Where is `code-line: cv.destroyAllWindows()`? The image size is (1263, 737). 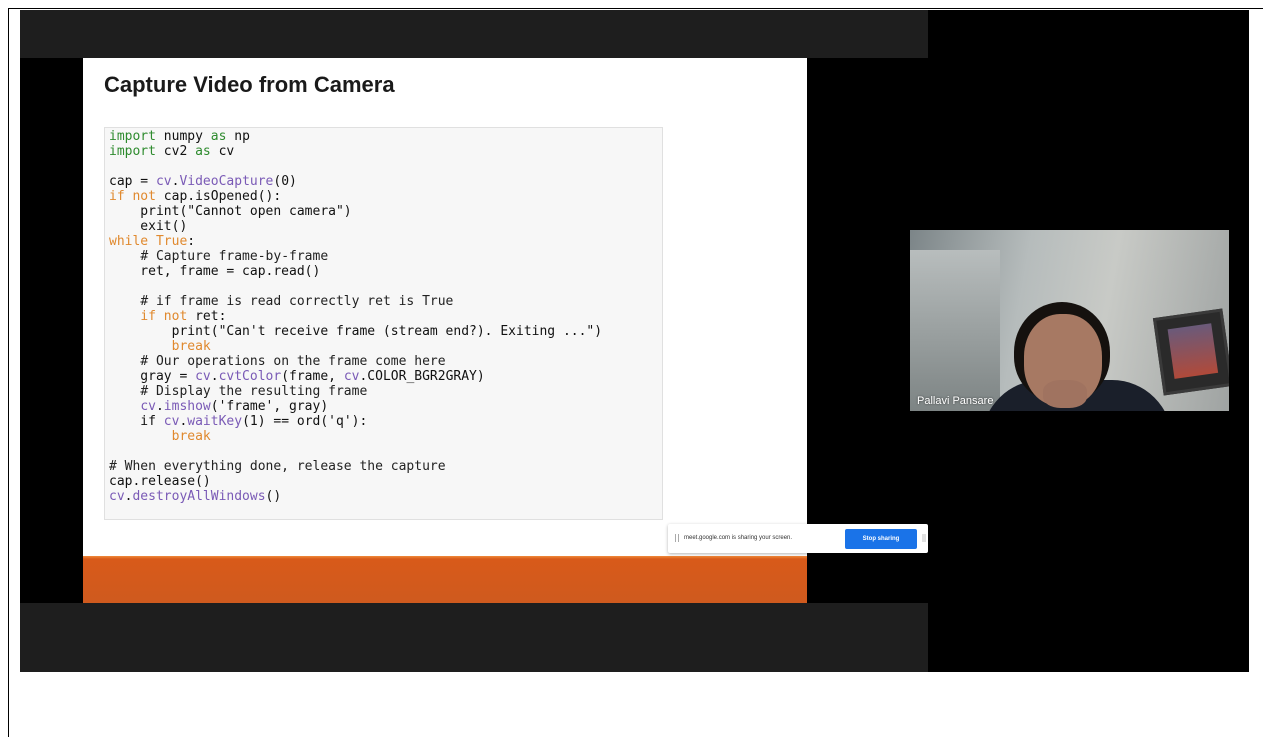
code-line: cv.destroyAllWindows() is located at coordinates (195, 496).